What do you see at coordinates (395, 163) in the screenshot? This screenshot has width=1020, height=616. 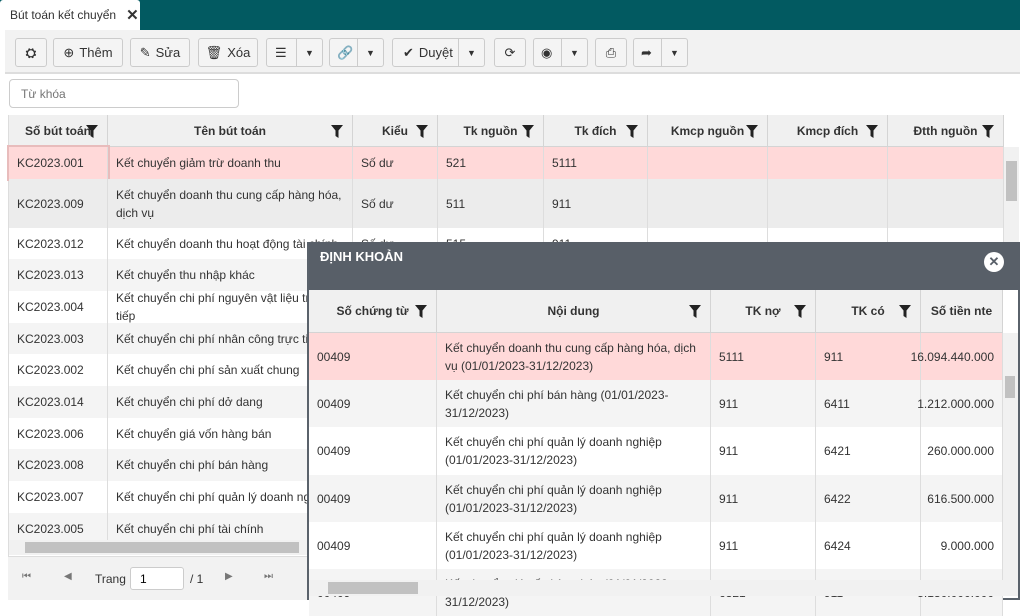 I see `table-cell: Số dư` at bounding box center [395, 163].